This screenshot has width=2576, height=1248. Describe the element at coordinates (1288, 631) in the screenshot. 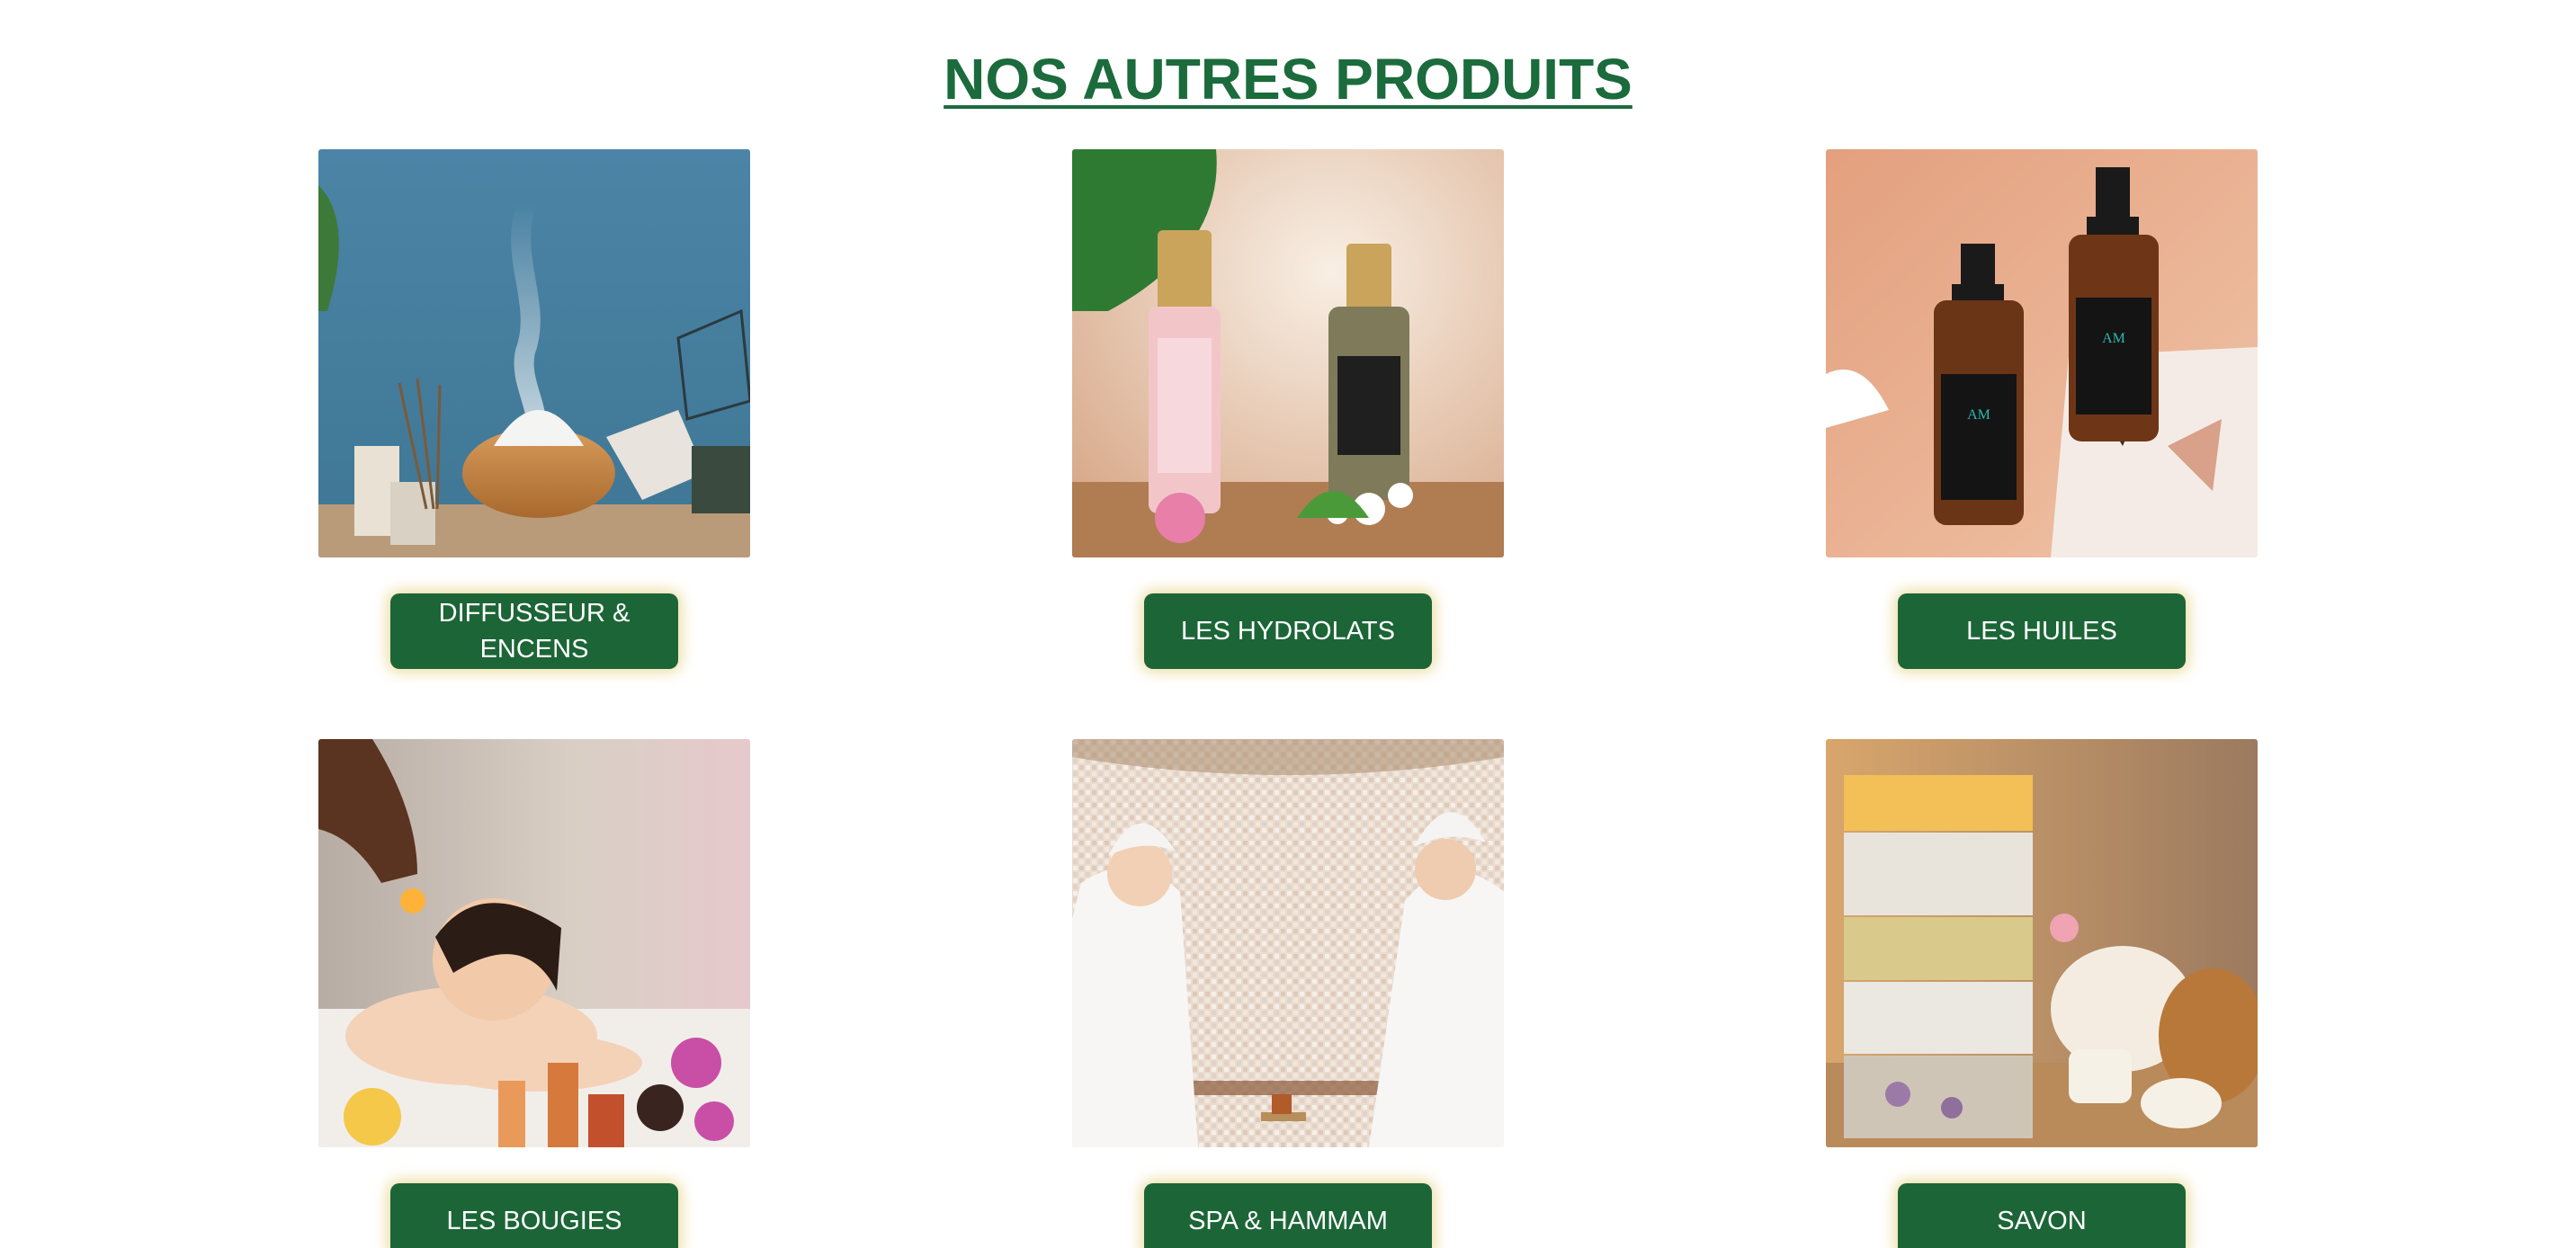

I see `hydrolats-button: LES HYDROLATS` at that location.